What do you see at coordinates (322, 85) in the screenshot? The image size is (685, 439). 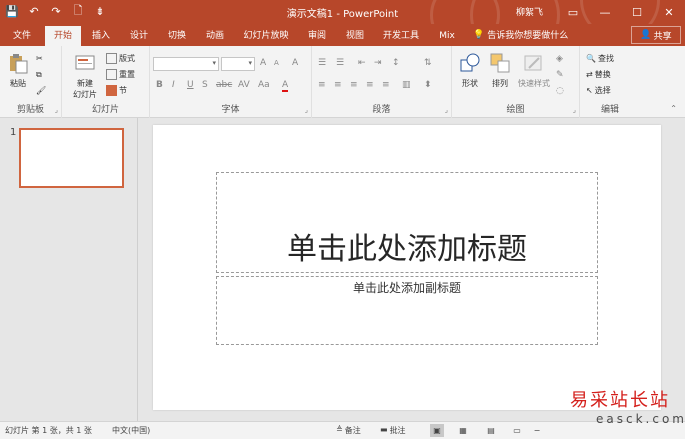 I see `align-left-icon: ≡` at bounding box center [322, 85].